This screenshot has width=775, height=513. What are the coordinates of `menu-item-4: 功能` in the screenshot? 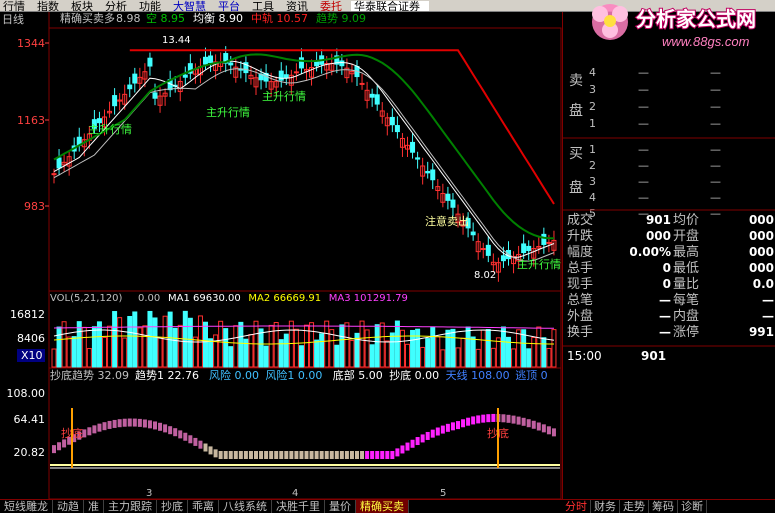 It's located at (153, 6).